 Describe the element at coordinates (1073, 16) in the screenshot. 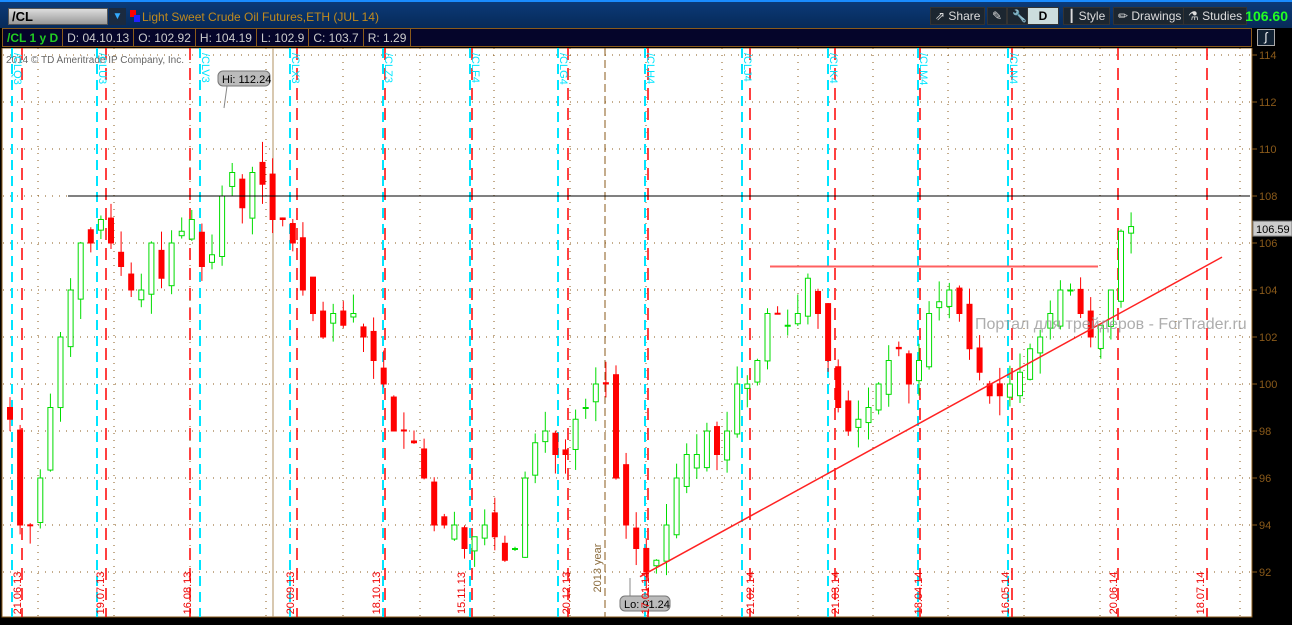

I see `candle-icon: ┃` at that location.